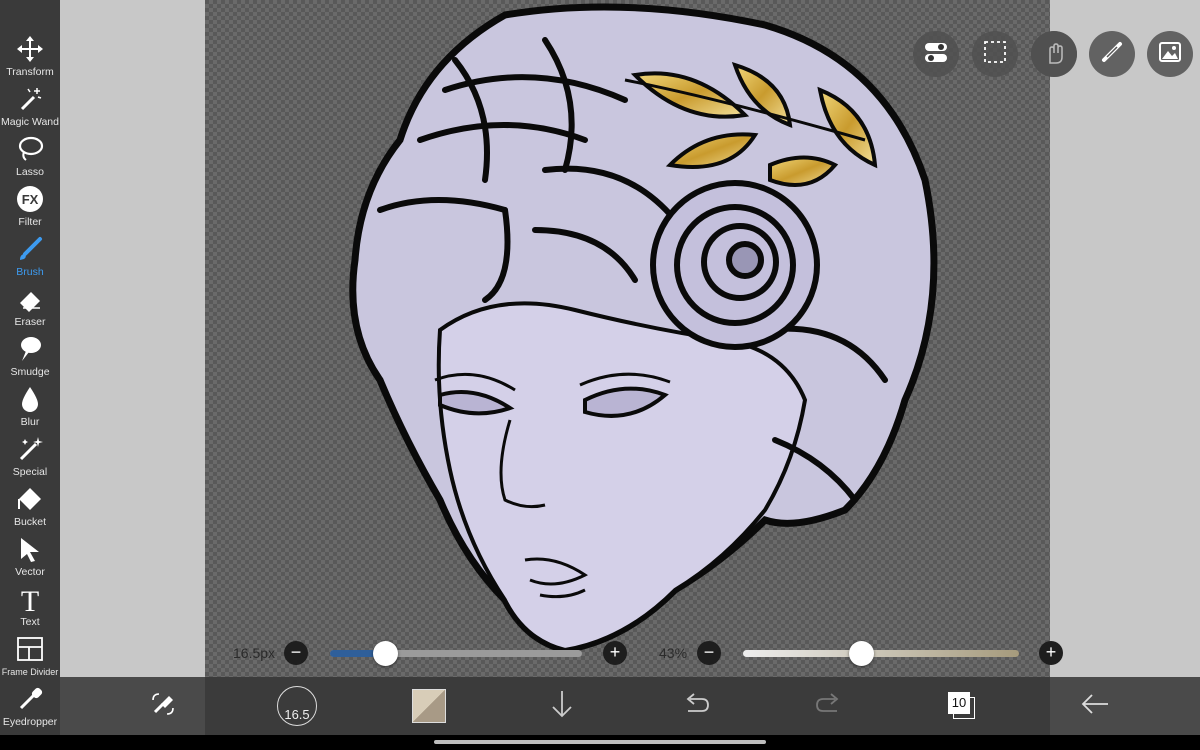  What do you see at coordinates (30, 422) in the screenshot?
I see `tool-label: Blur` at bounding box center [30, 422].